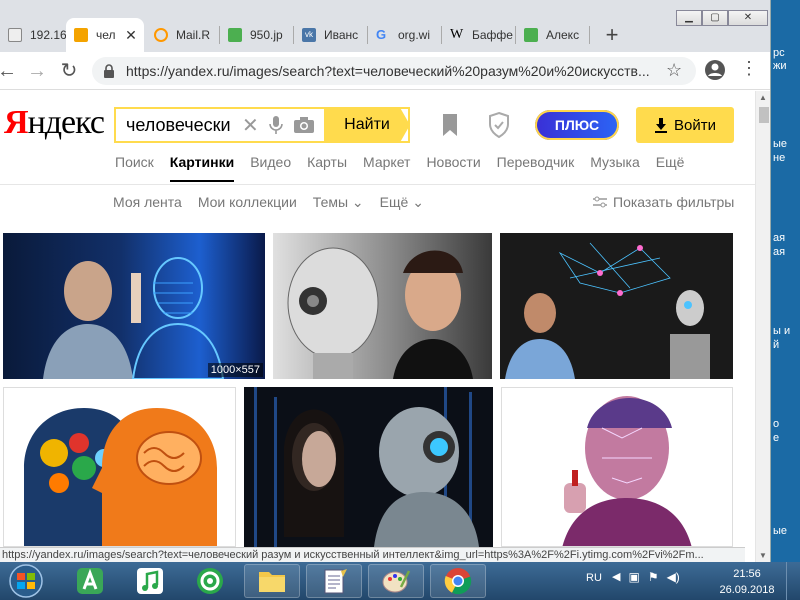  I want to click on image-result: 1000×557, so click(134, 306).